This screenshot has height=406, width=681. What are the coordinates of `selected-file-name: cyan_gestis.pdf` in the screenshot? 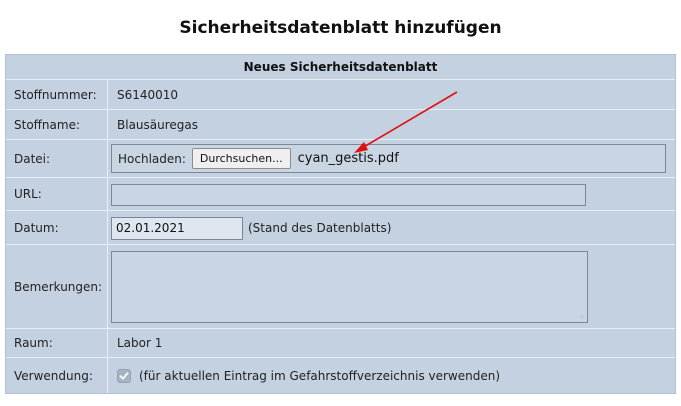 It's located at (348, 158).